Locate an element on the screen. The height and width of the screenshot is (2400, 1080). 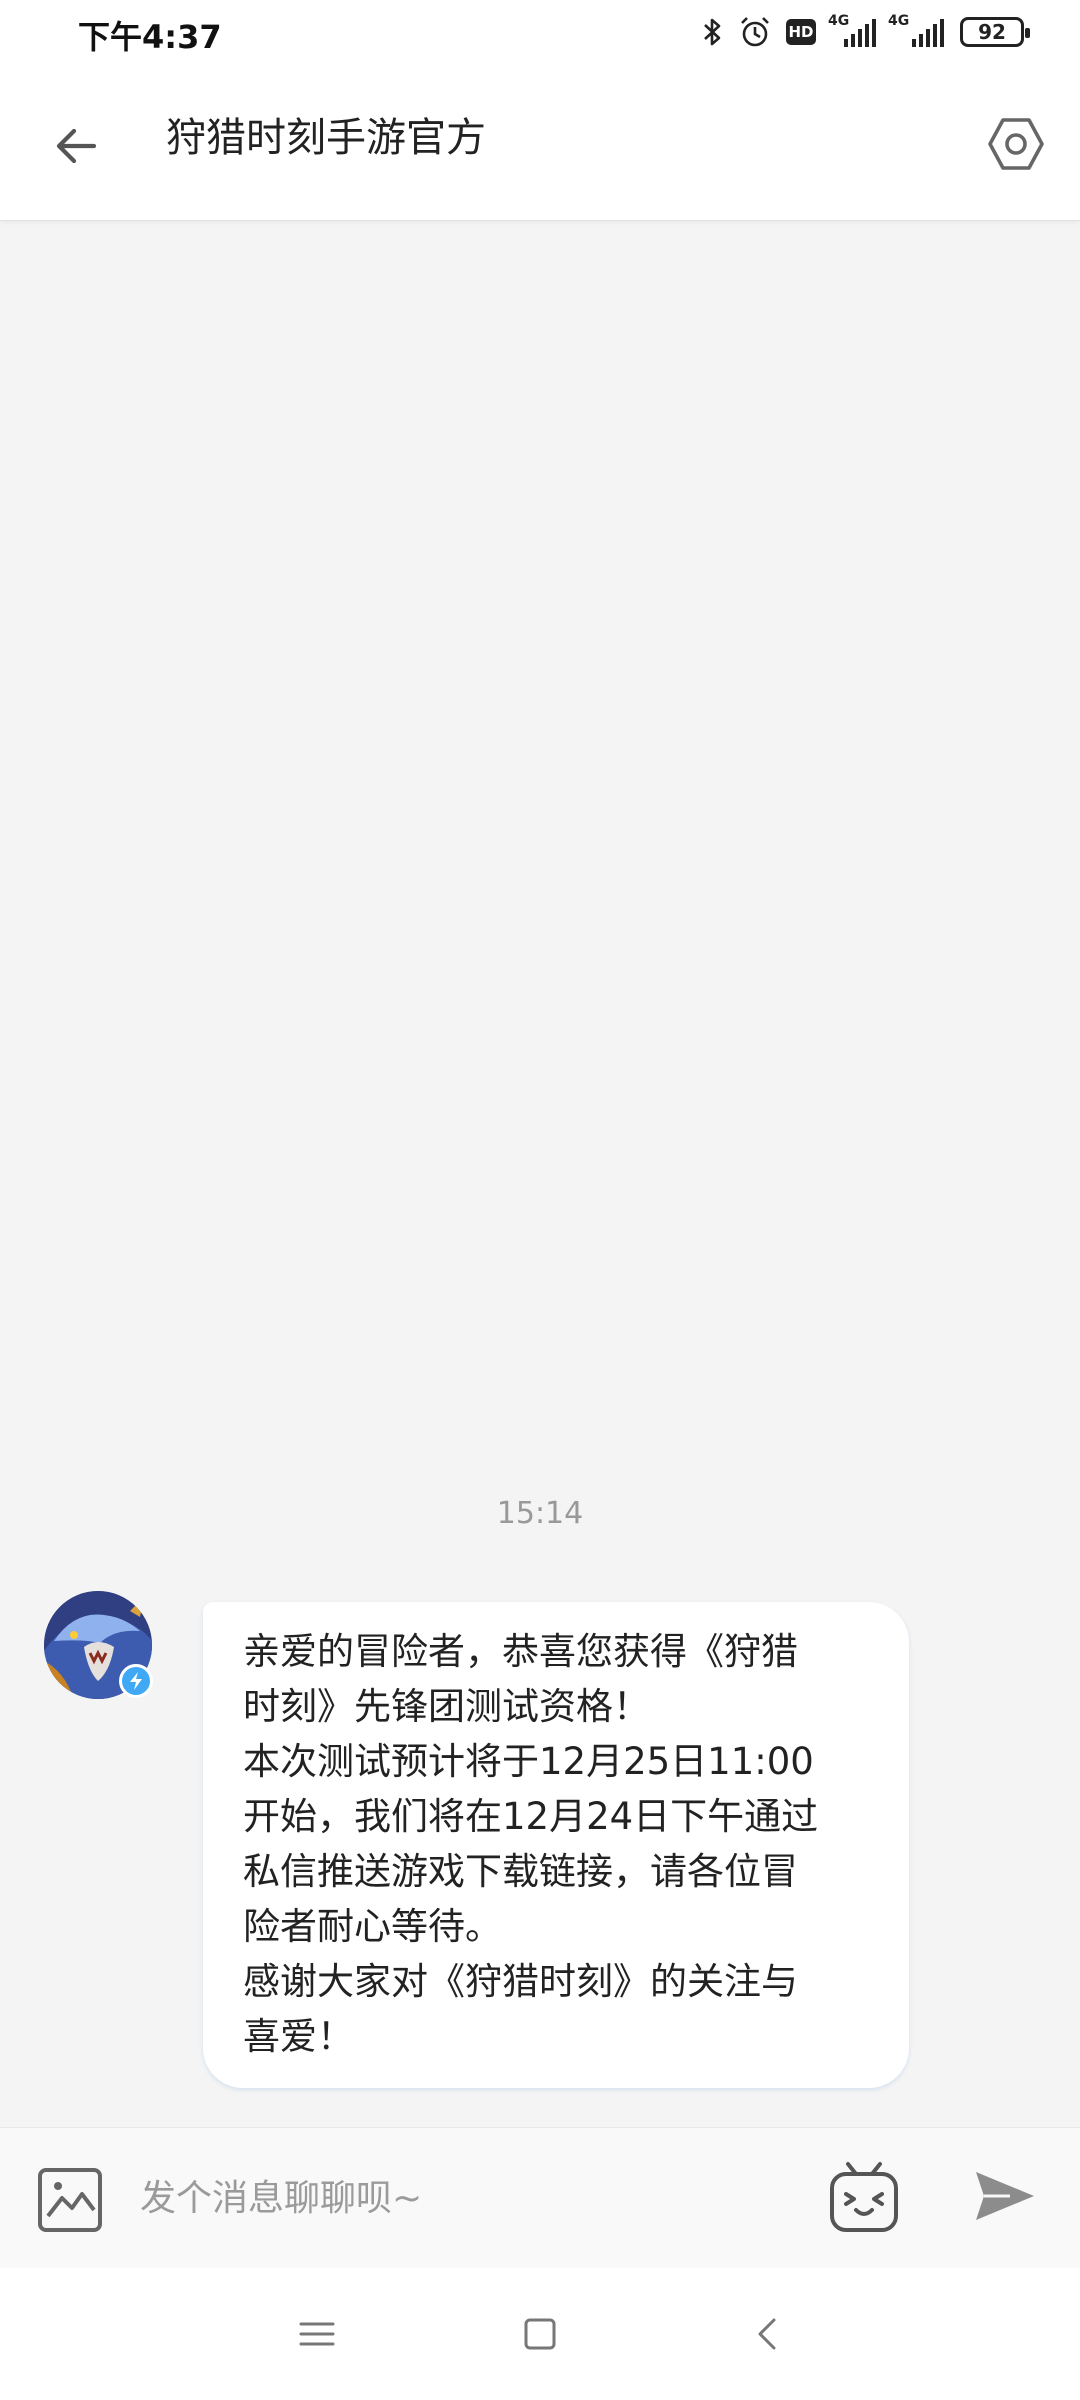
battery-icon: 92 is located at coordinates (995, 32).